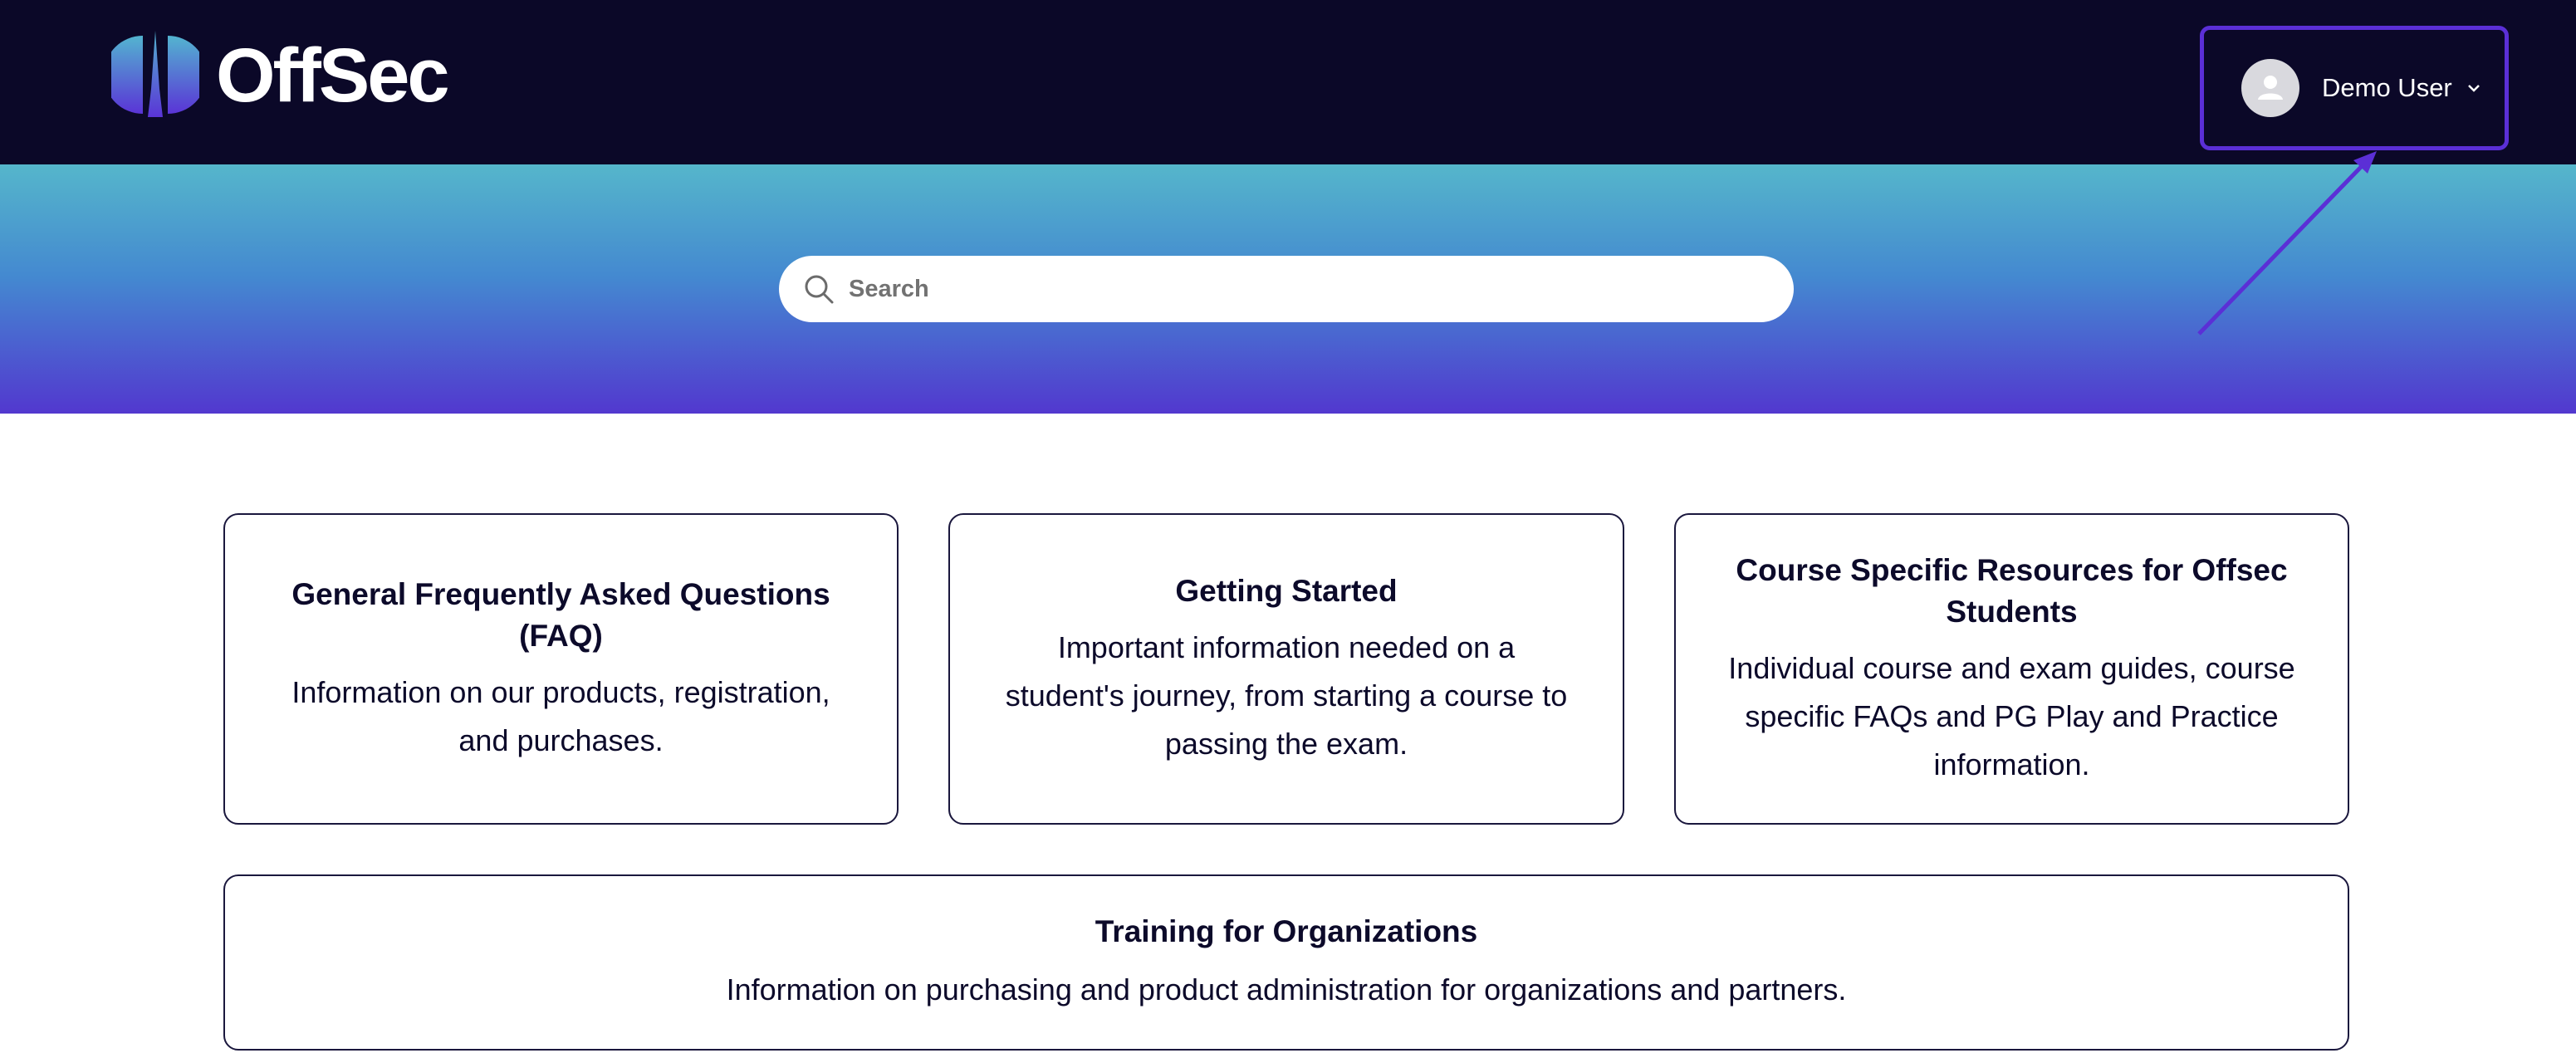 This screenshot has height=1058, width=2576. What do you see at coordinates (2473, 88) in the screenshot?
I see `chevron-down-icon` at bounding box center [2473, 88].